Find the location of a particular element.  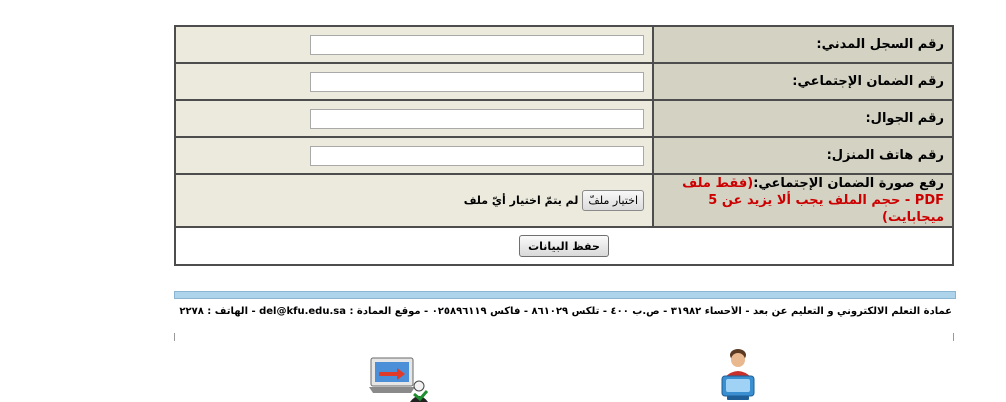

divider-tick-right is located at coordinates (953, 337).